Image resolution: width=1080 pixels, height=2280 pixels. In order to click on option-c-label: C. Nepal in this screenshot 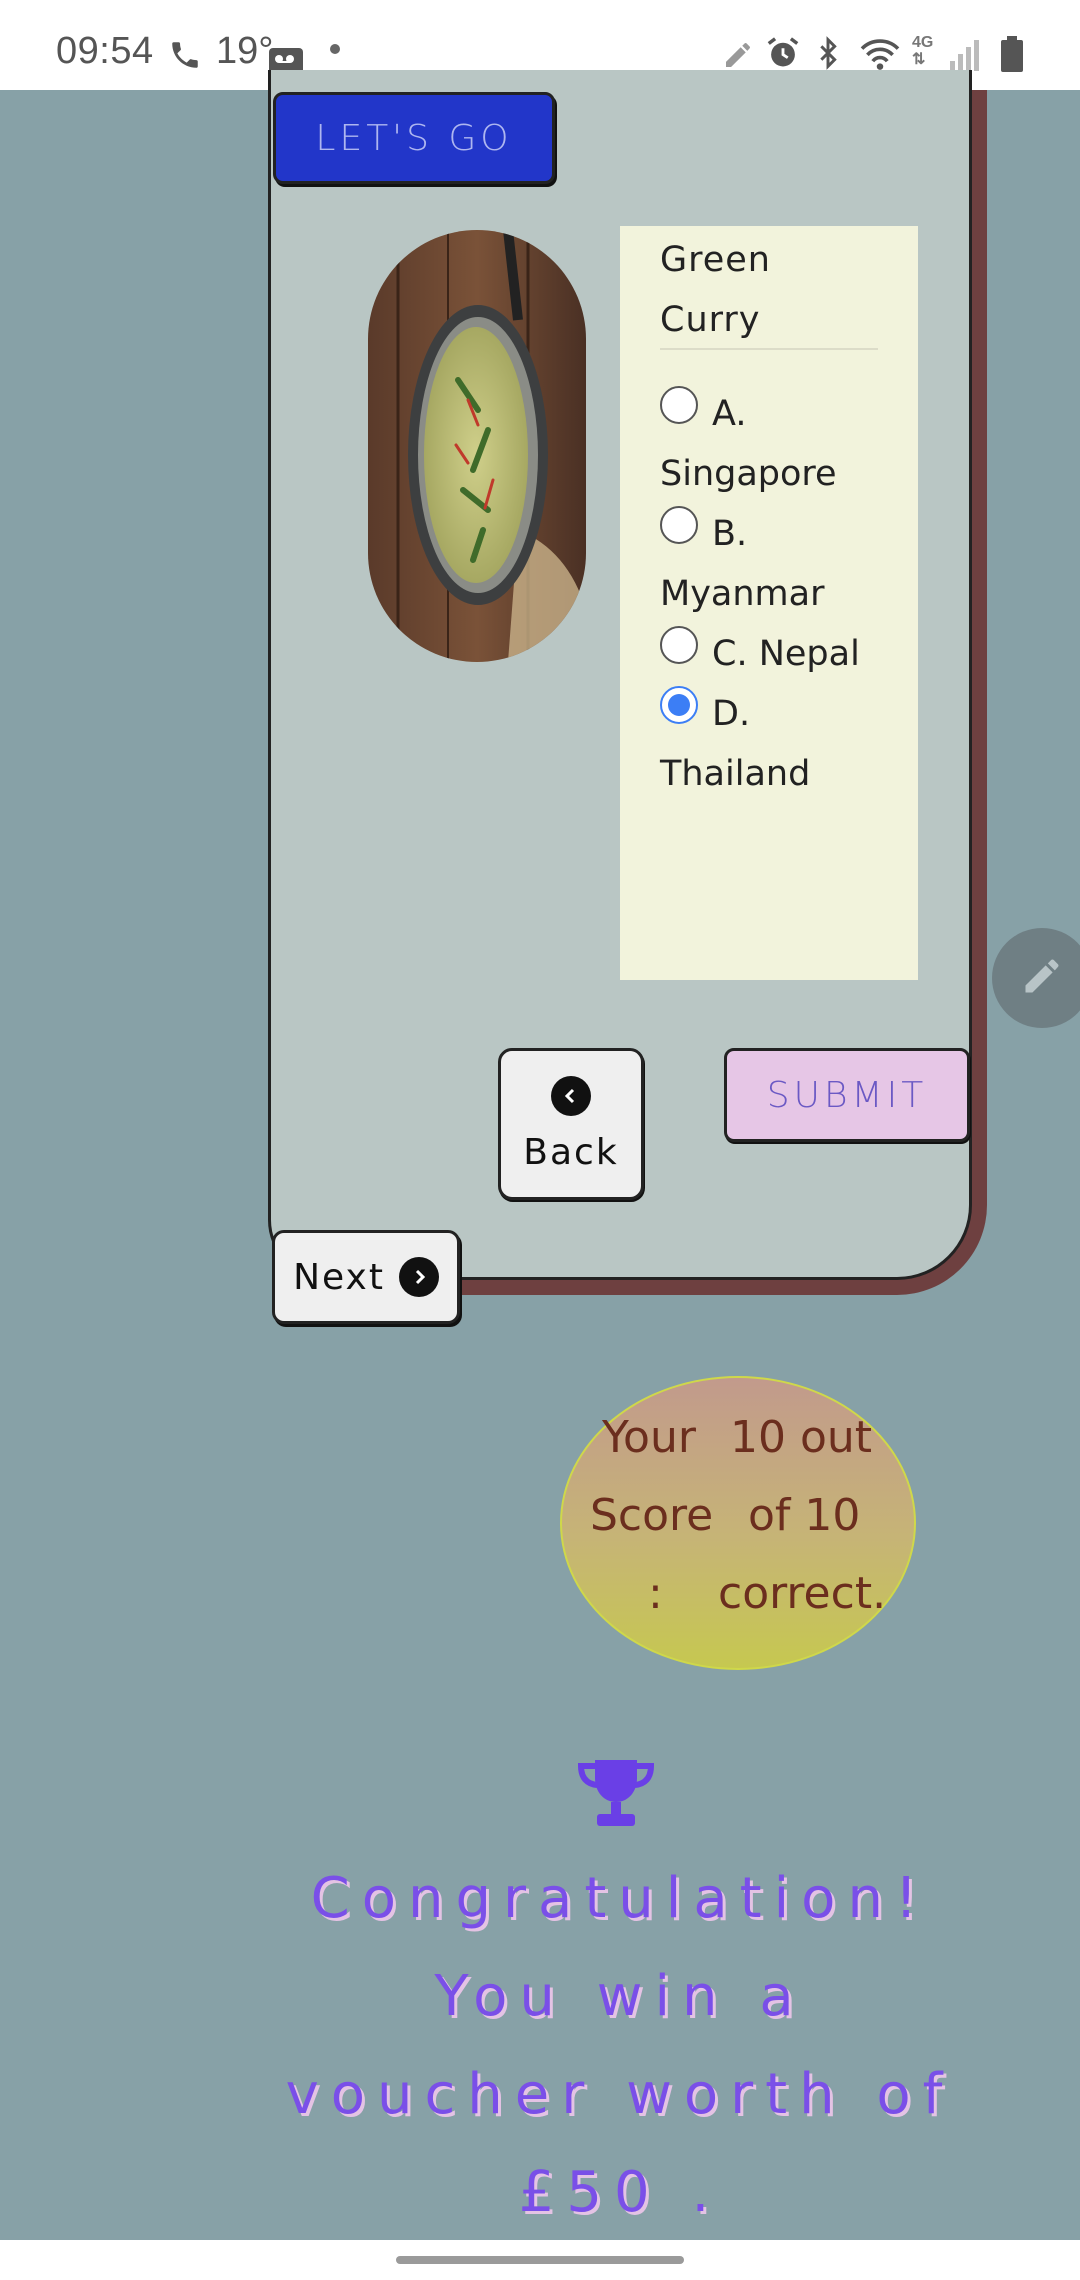, I will do `click(786, 654)`.